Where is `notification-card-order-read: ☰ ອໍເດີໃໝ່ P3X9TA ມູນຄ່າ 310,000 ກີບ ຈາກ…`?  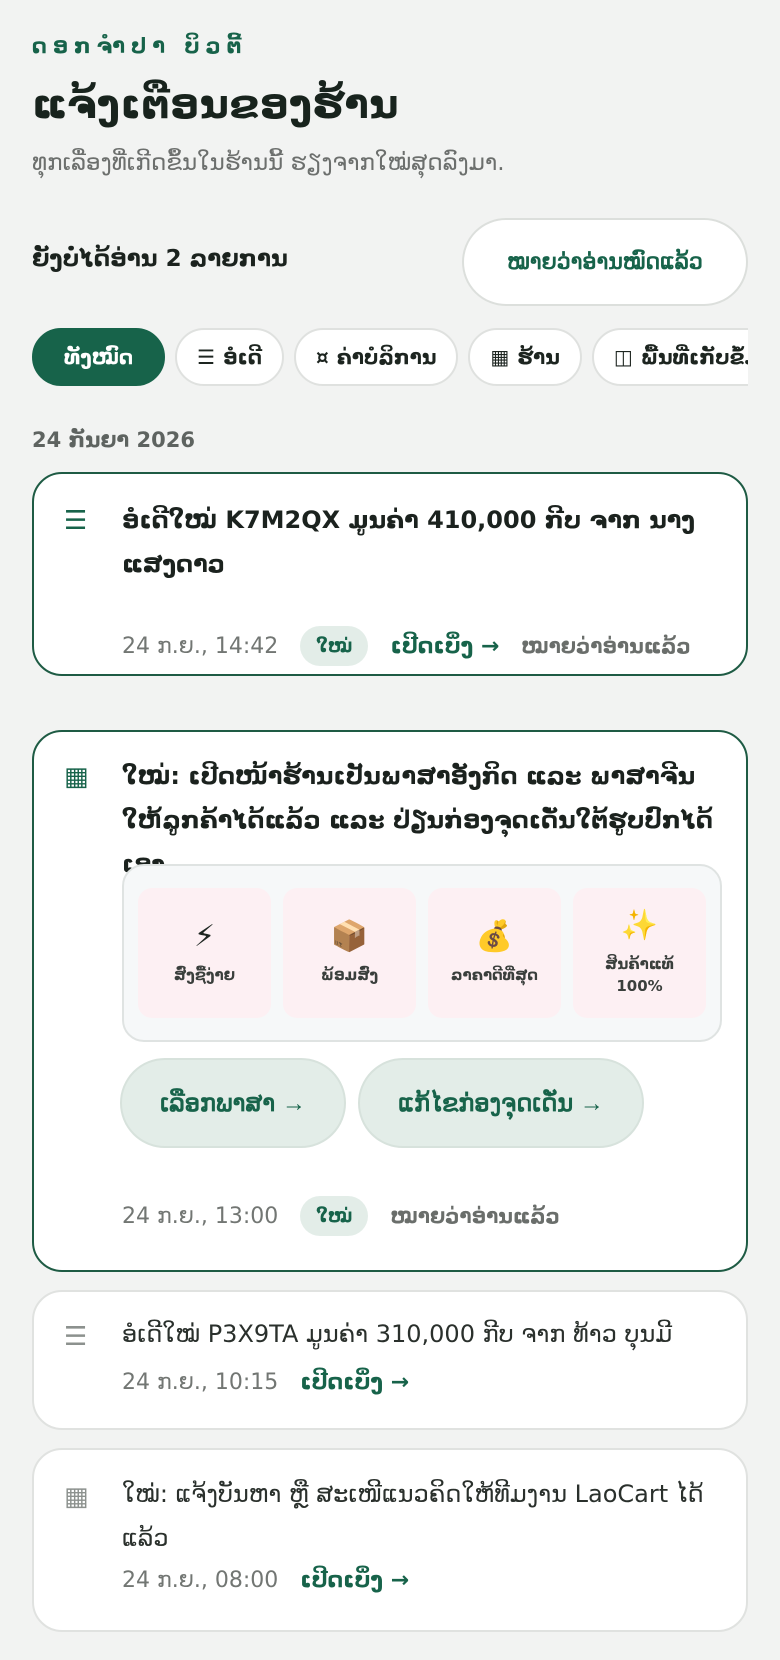 notification-card-order-read: ☰ ອໍເດີໃໝ່ P3X9TA ມູນຄ່າ 310,000 ກີບ ຈາກ… is located at coordinates (390, 1360).